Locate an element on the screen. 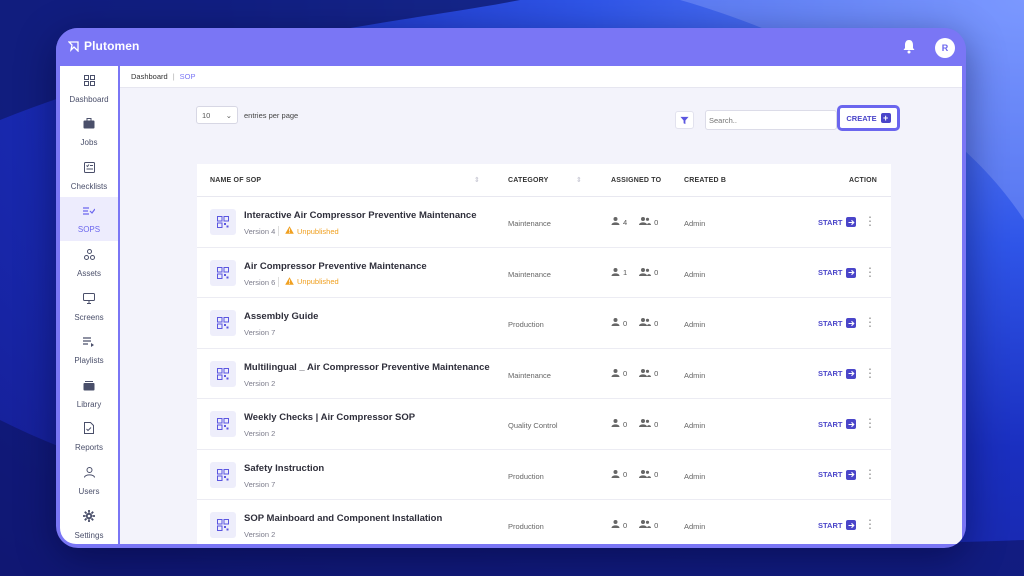  sops-icon is located at coordinates (89, 212).